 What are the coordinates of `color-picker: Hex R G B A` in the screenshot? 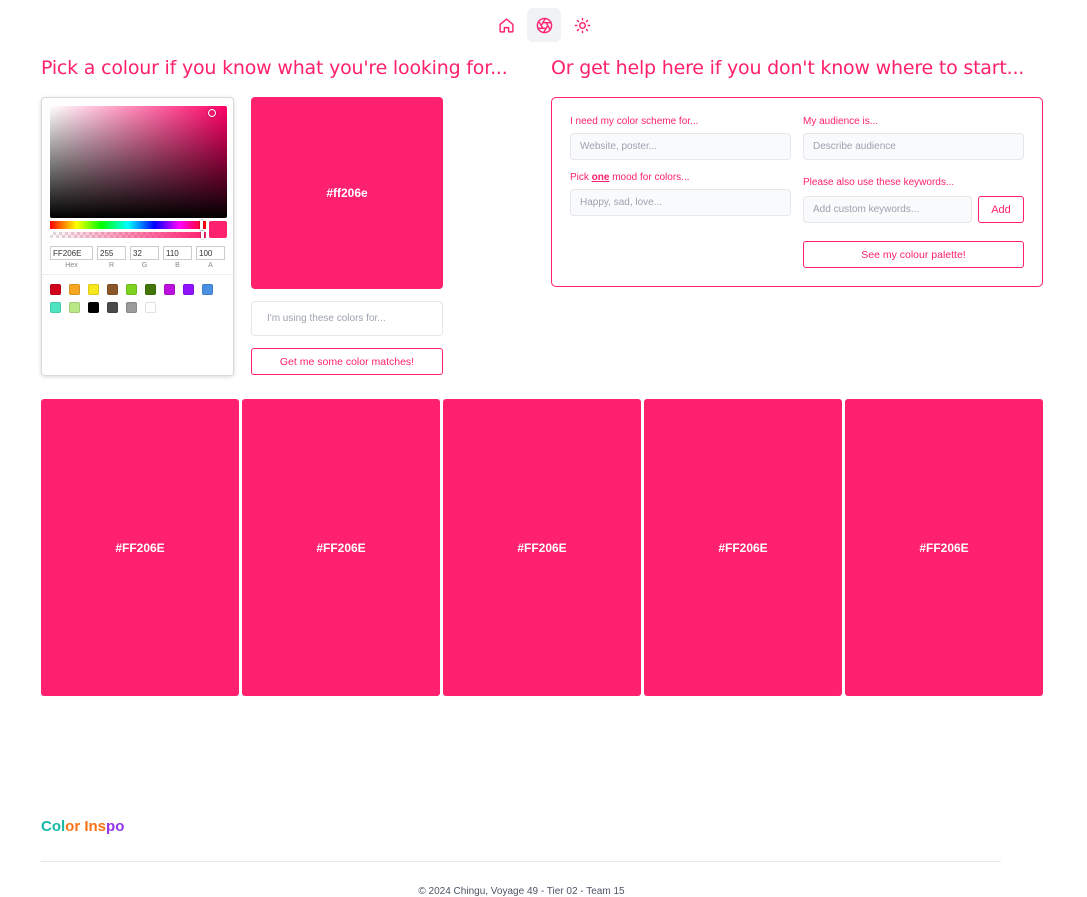 It's located at (137, 236).